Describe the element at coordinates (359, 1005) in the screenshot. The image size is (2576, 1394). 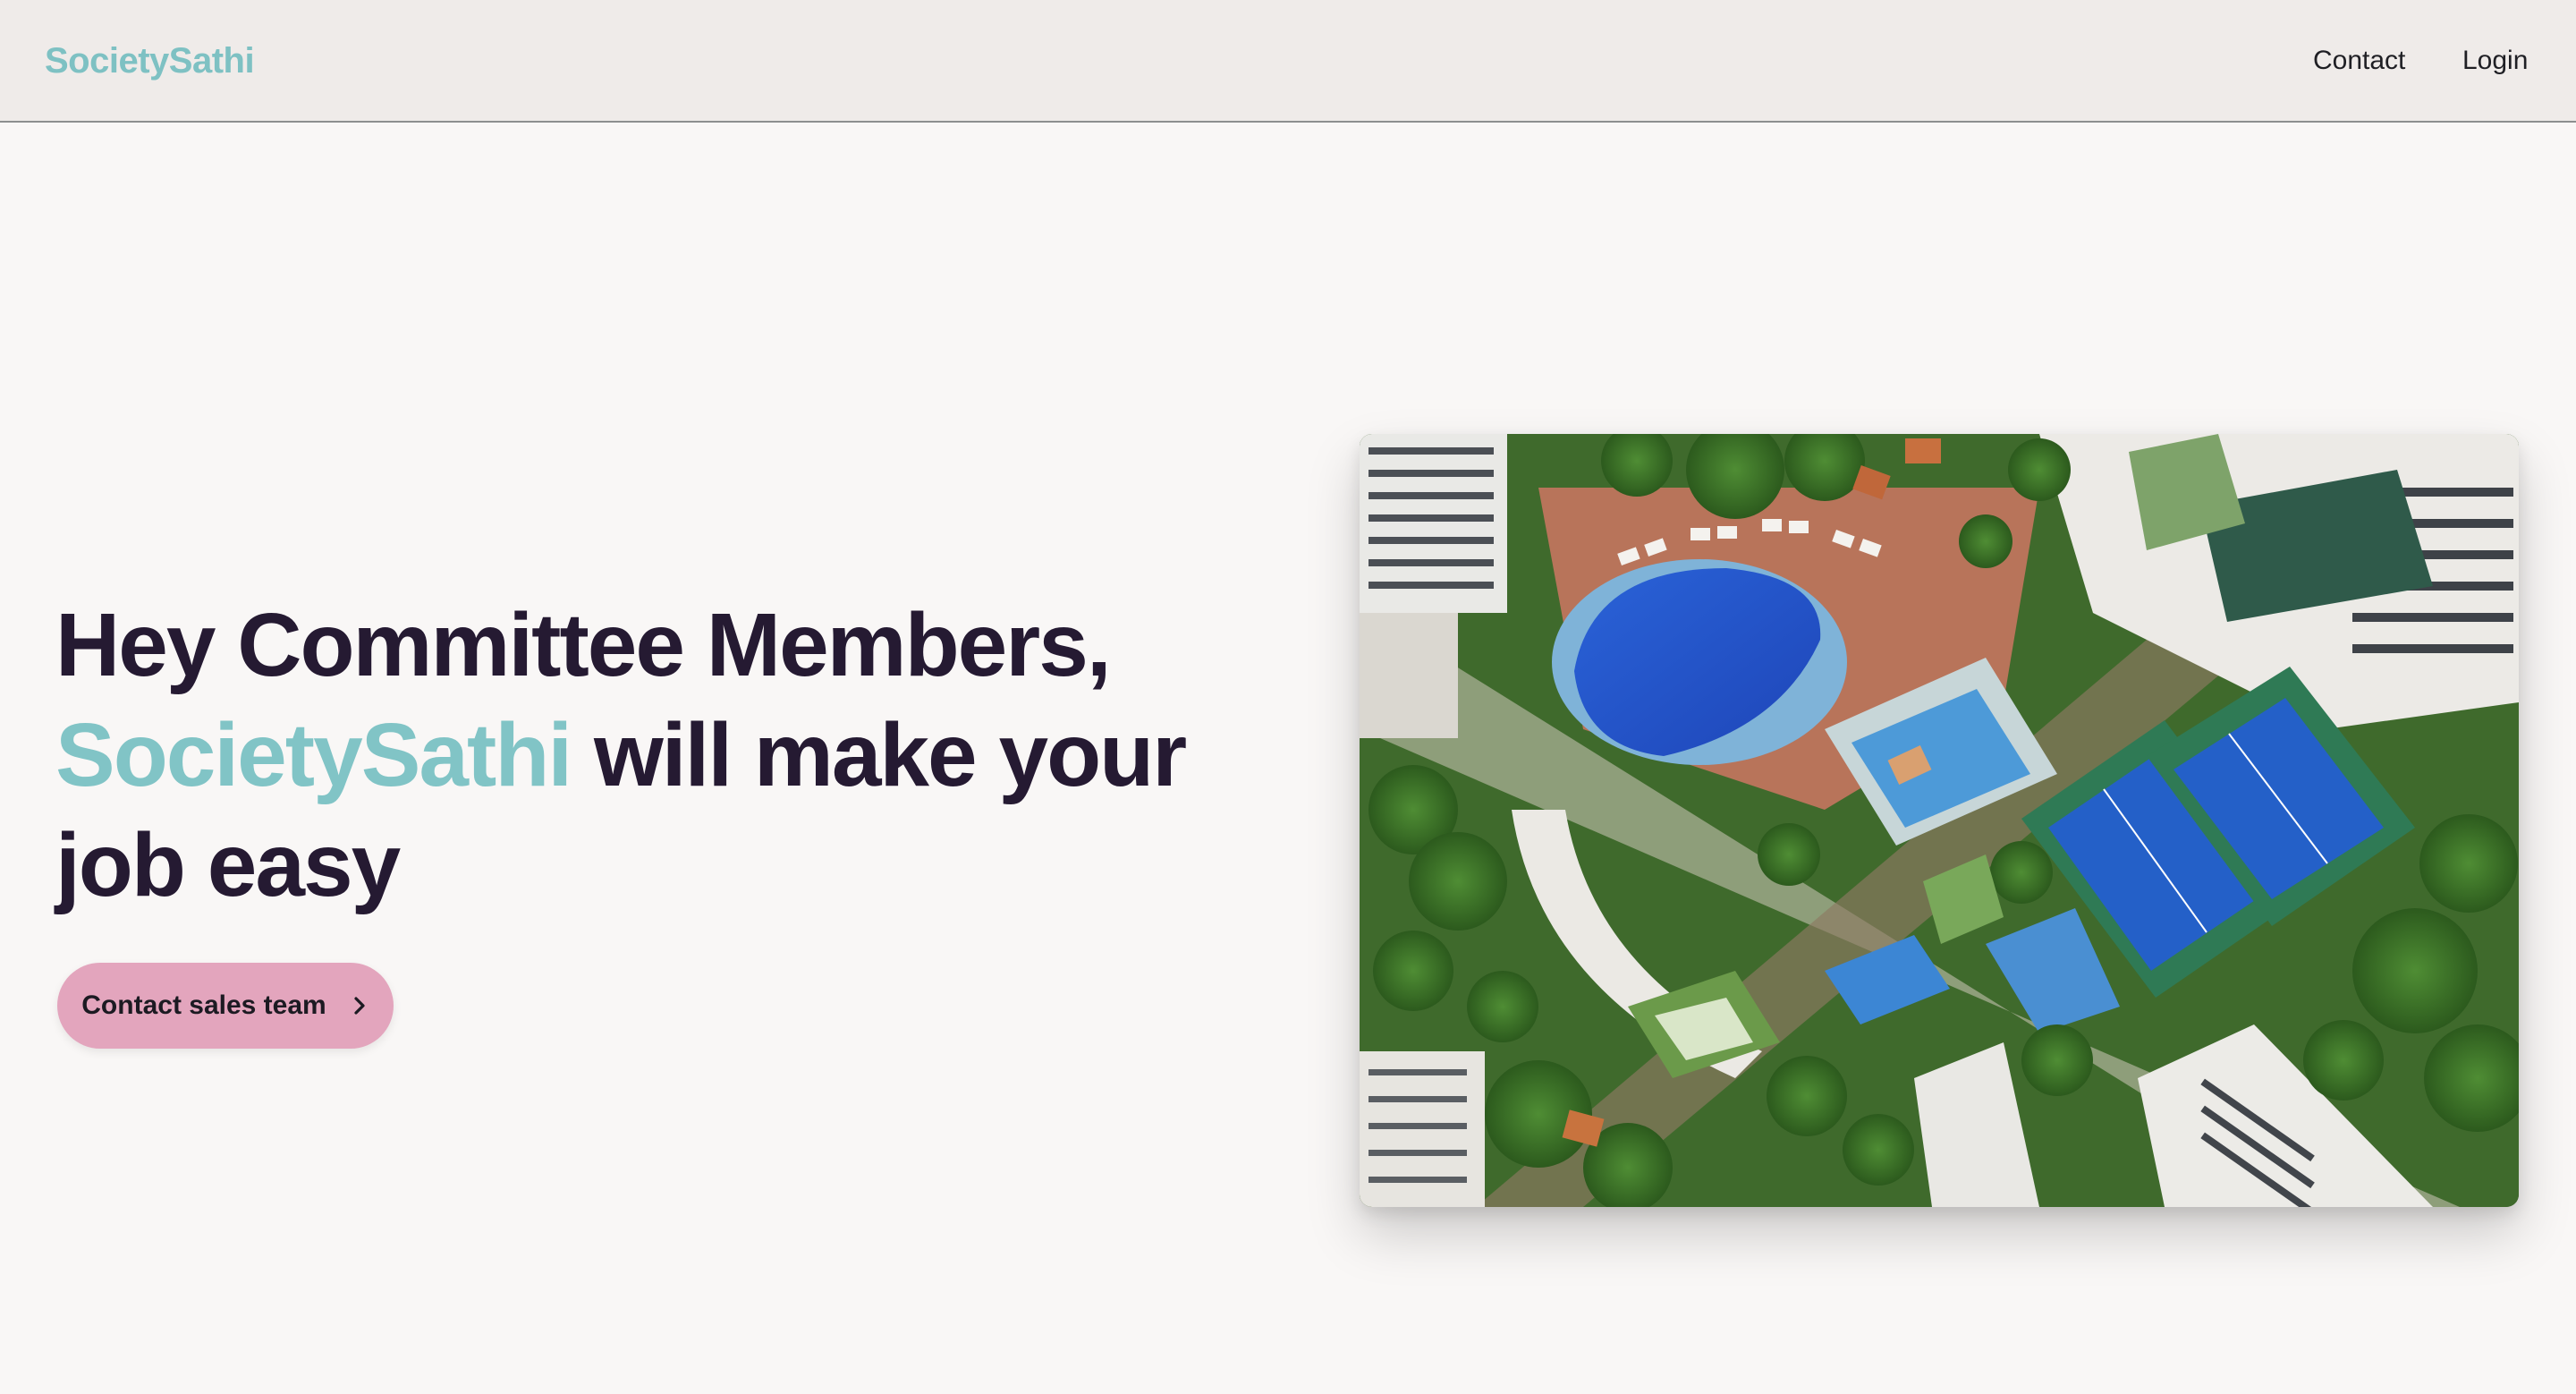
I see `chevron-right-icon` at that location.